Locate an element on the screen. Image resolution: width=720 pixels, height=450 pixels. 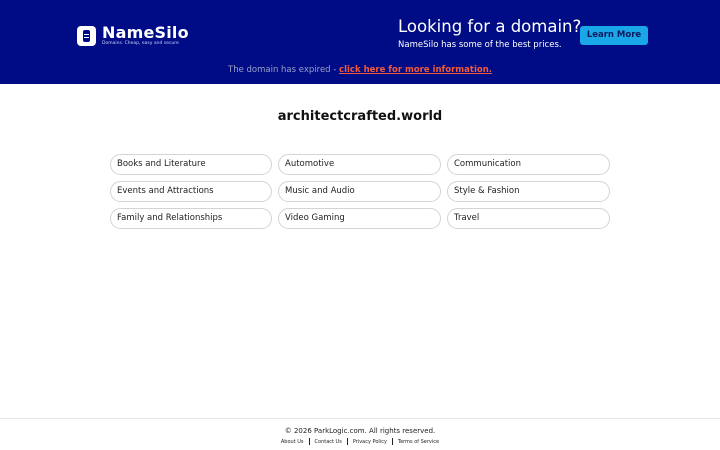
category-events-and-attractions: Events and Attractions is located at coordinates (191, 191).